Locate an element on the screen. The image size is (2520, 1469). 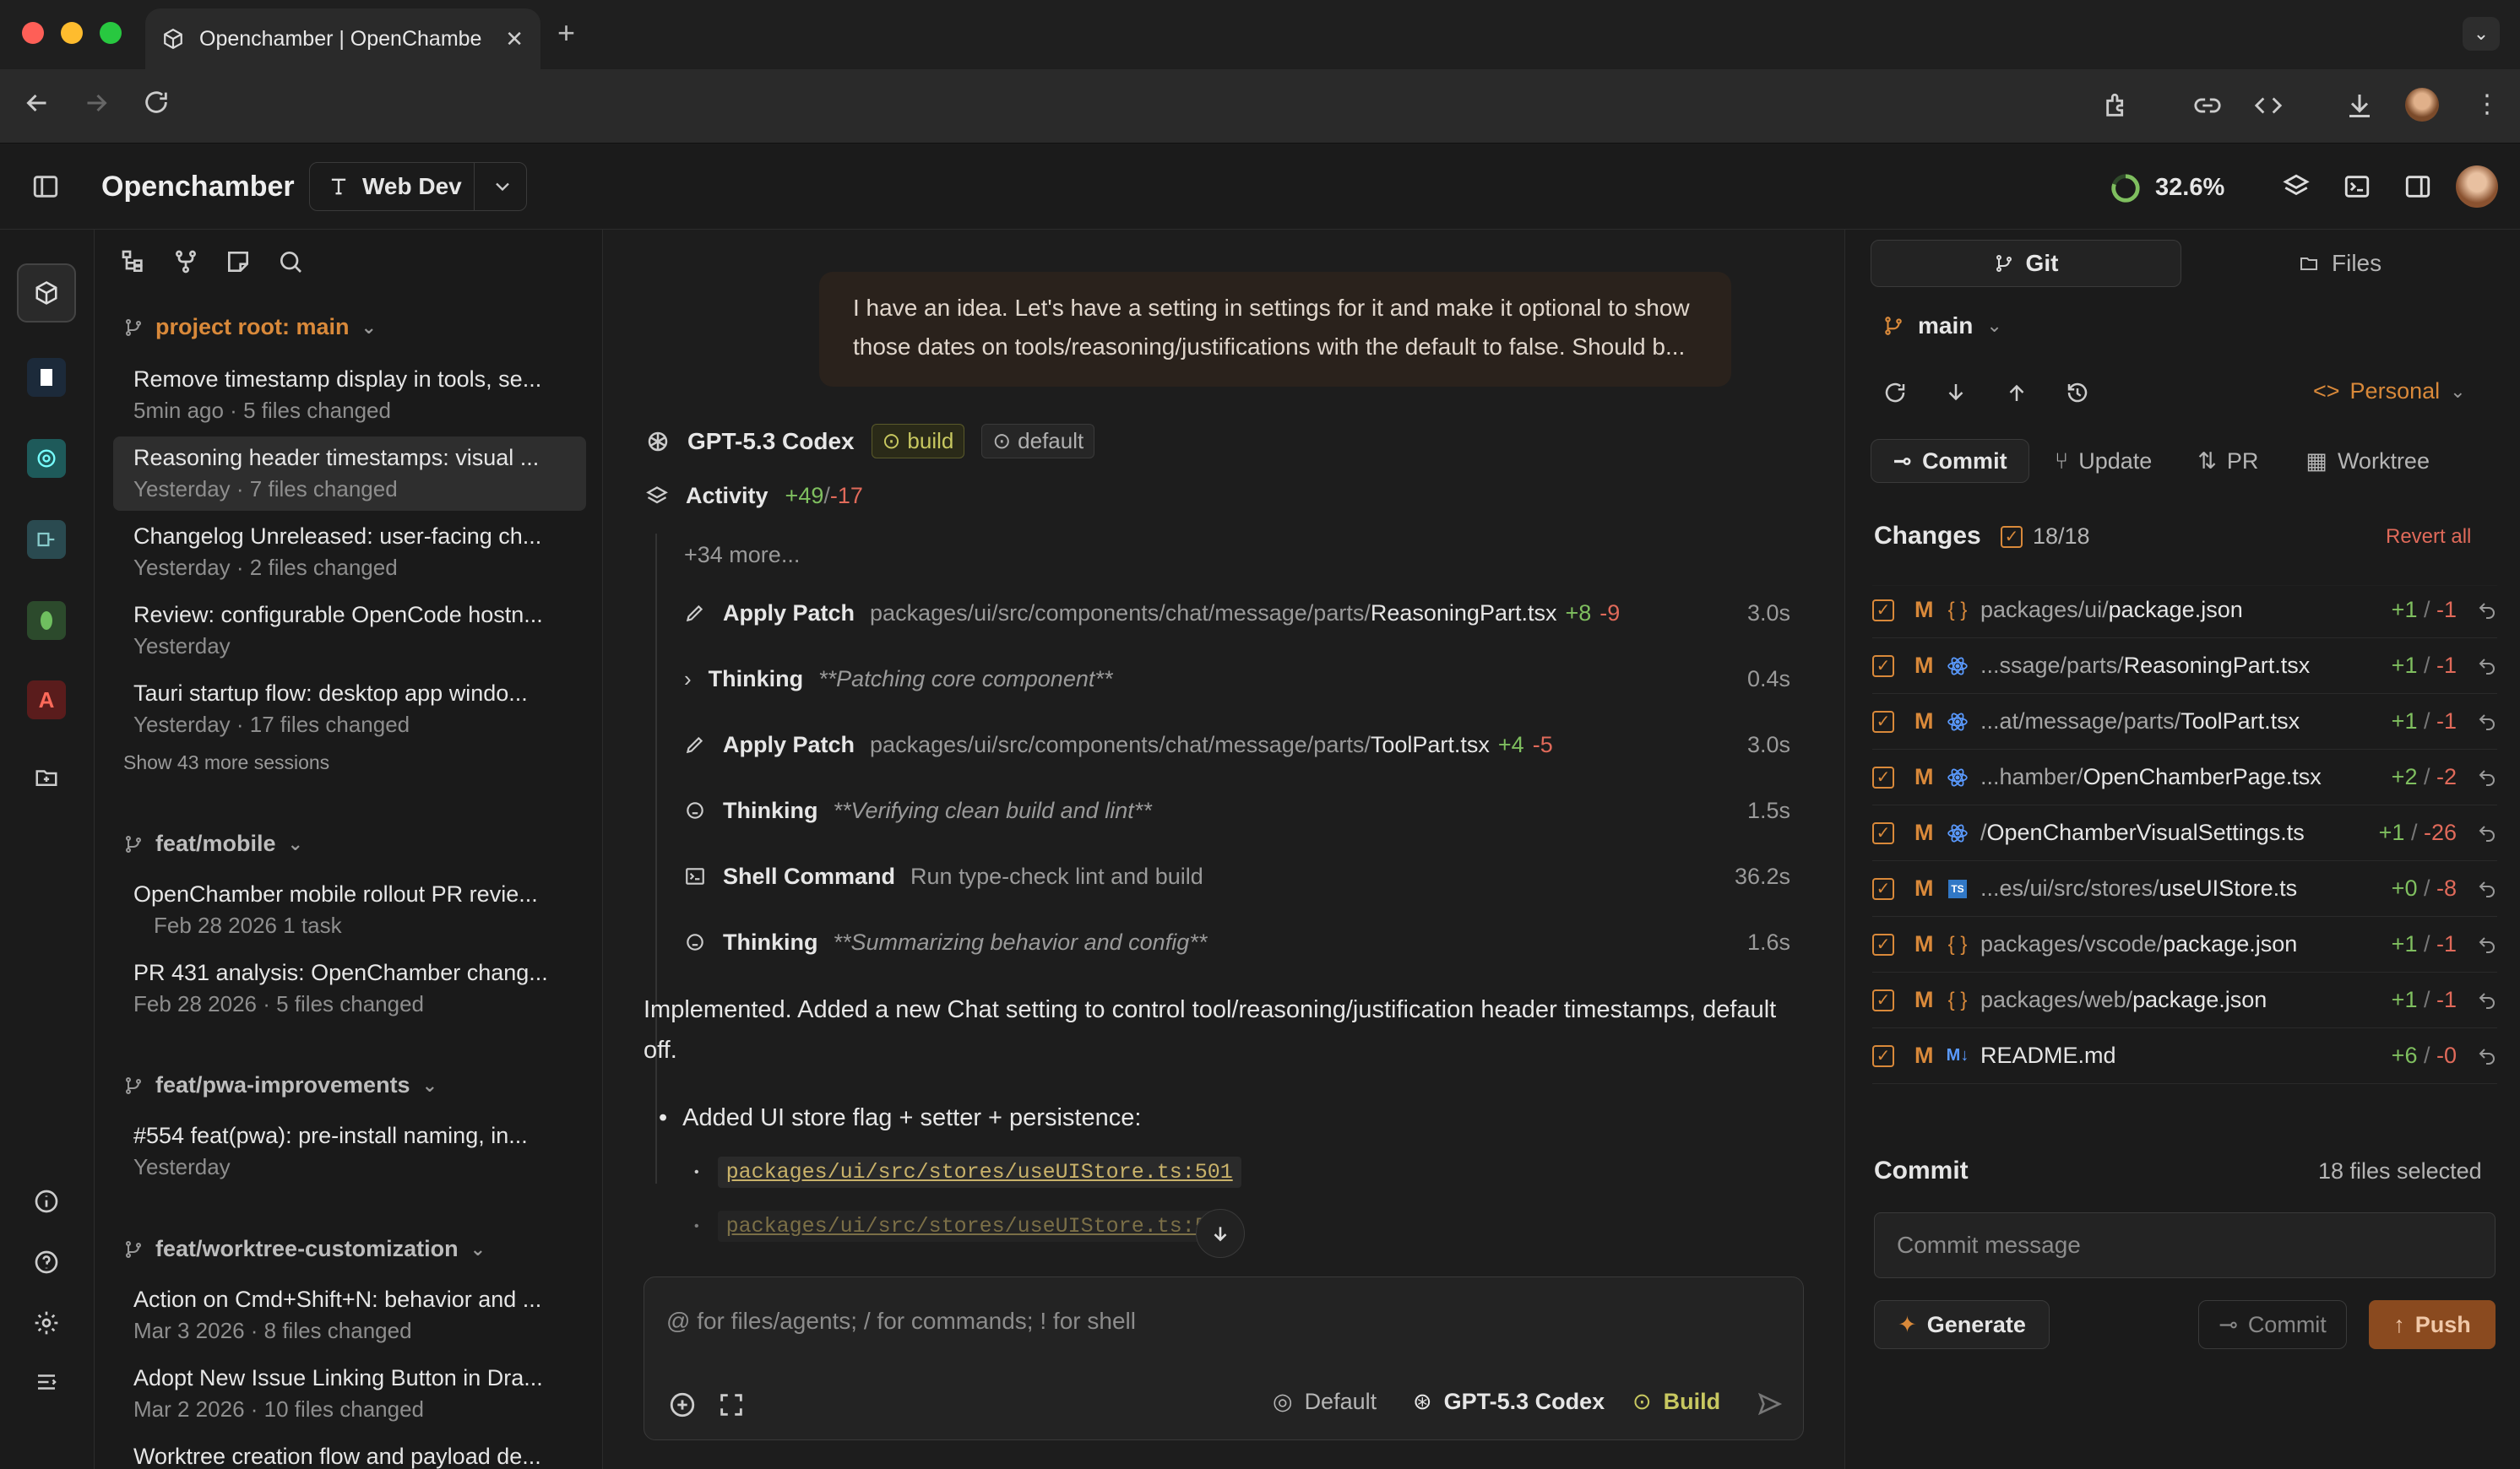
close-tab-icon: ✕ is located at coordinates (514, 39).